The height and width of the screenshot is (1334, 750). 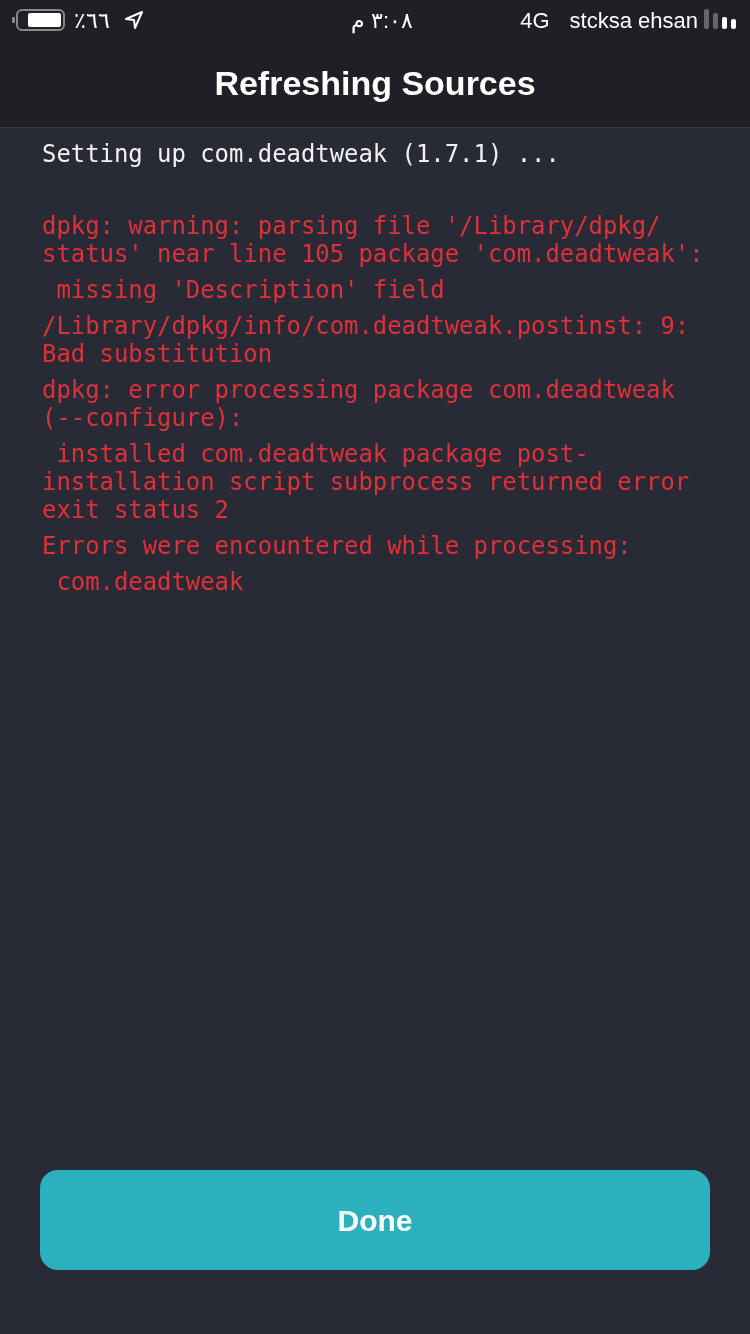 What do you see at coordinates (375, 1220) in the screenshot?
I see `done-button: Done` at bounding box center [375, 1220].